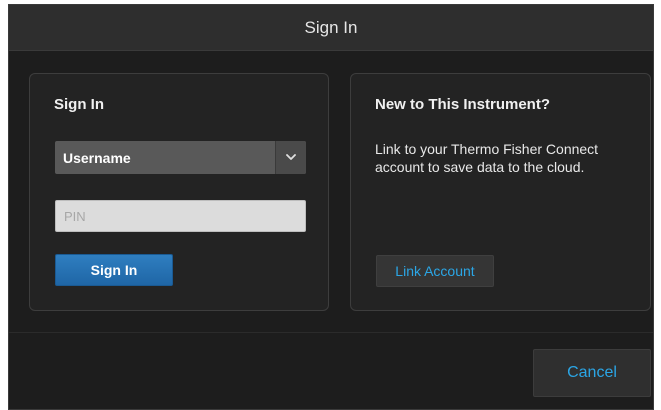 This screenshot has height=410, width=661. I want to click on footer-divider, so click(331, 332).